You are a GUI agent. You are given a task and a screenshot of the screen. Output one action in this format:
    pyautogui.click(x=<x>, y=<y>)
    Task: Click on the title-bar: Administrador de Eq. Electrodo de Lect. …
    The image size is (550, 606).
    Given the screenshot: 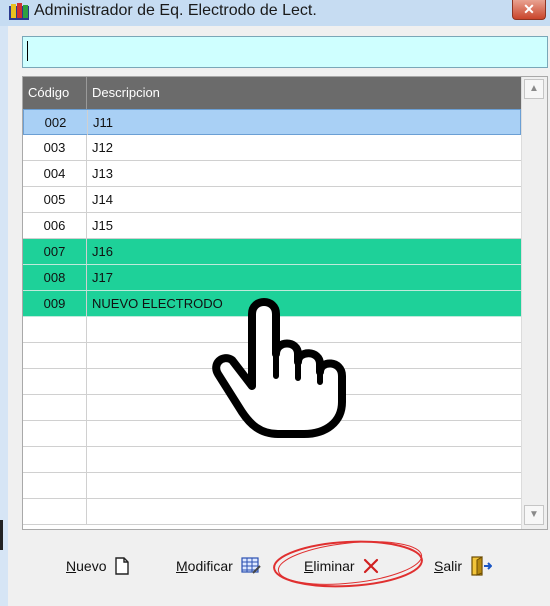 What is the action you would take?
    pyautogui.click(x=275, y=13)
    